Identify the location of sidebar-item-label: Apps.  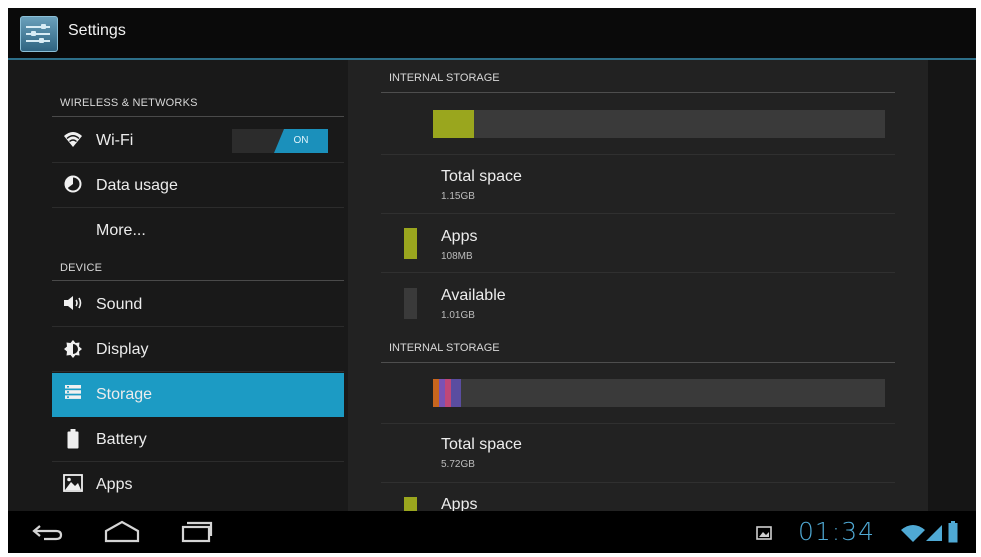
(114, 484).